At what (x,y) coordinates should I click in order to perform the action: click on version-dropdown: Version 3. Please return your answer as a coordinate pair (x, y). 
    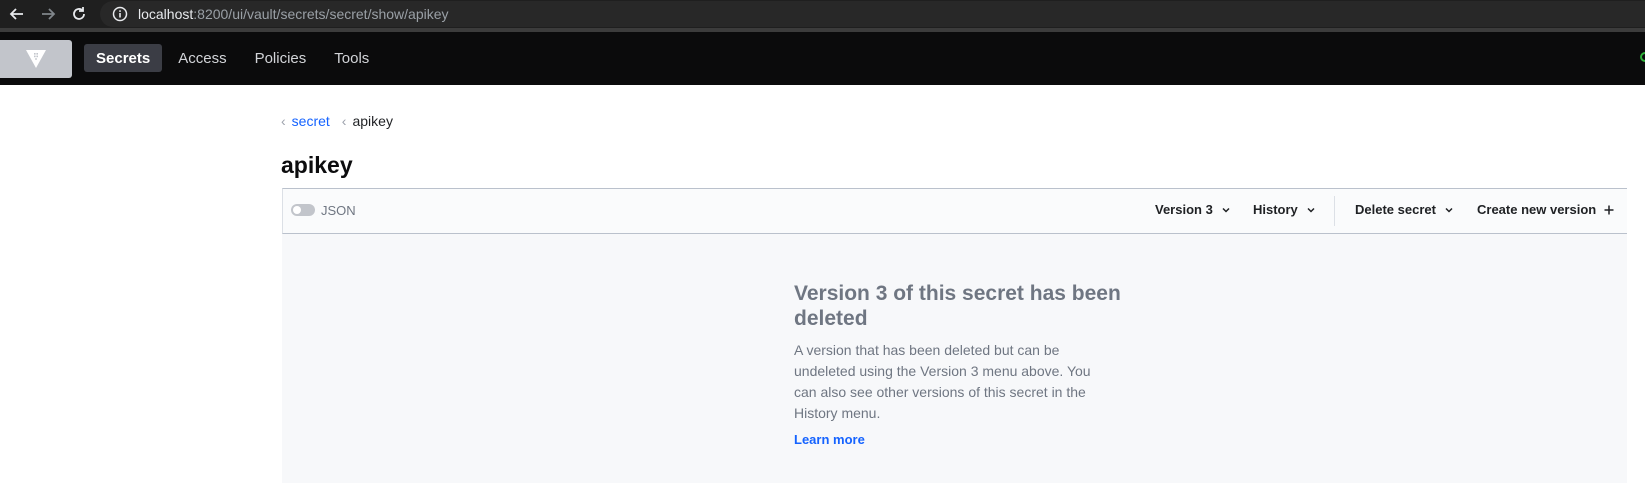
    Looking at the image, I should click on (1193, 209).